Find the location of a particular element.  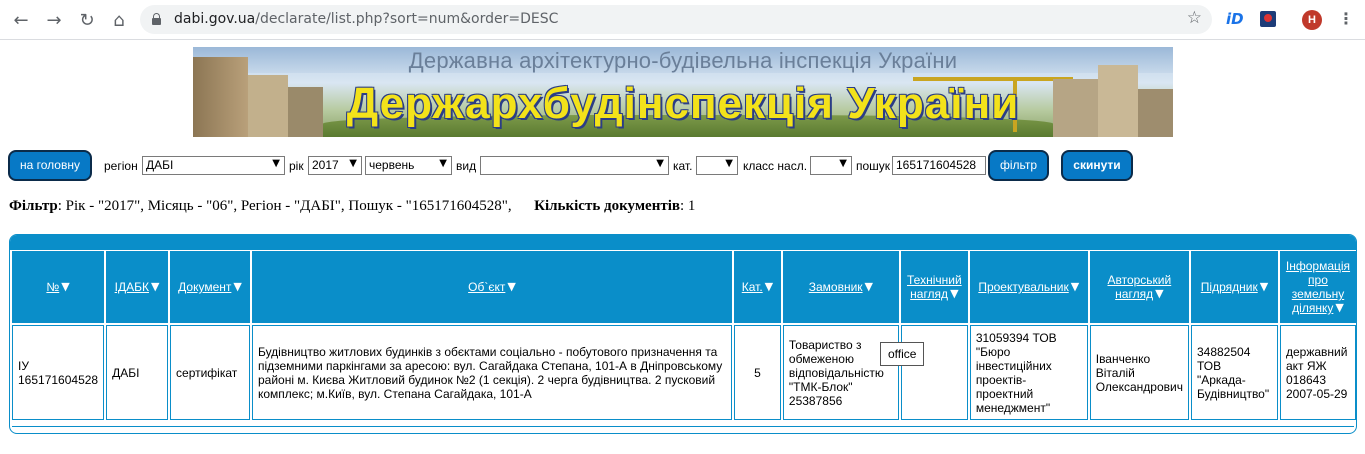

cell-category: 5 is located at coordinates (757, 372).